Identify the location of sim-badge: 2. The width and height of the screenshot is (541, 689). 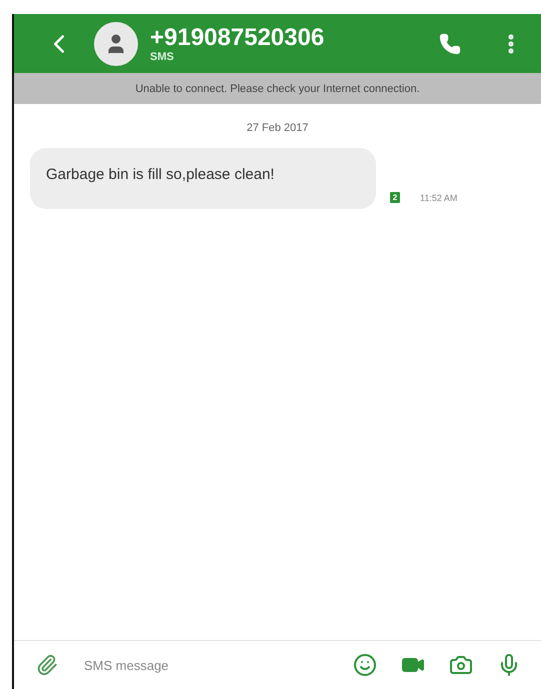
(395, 197).